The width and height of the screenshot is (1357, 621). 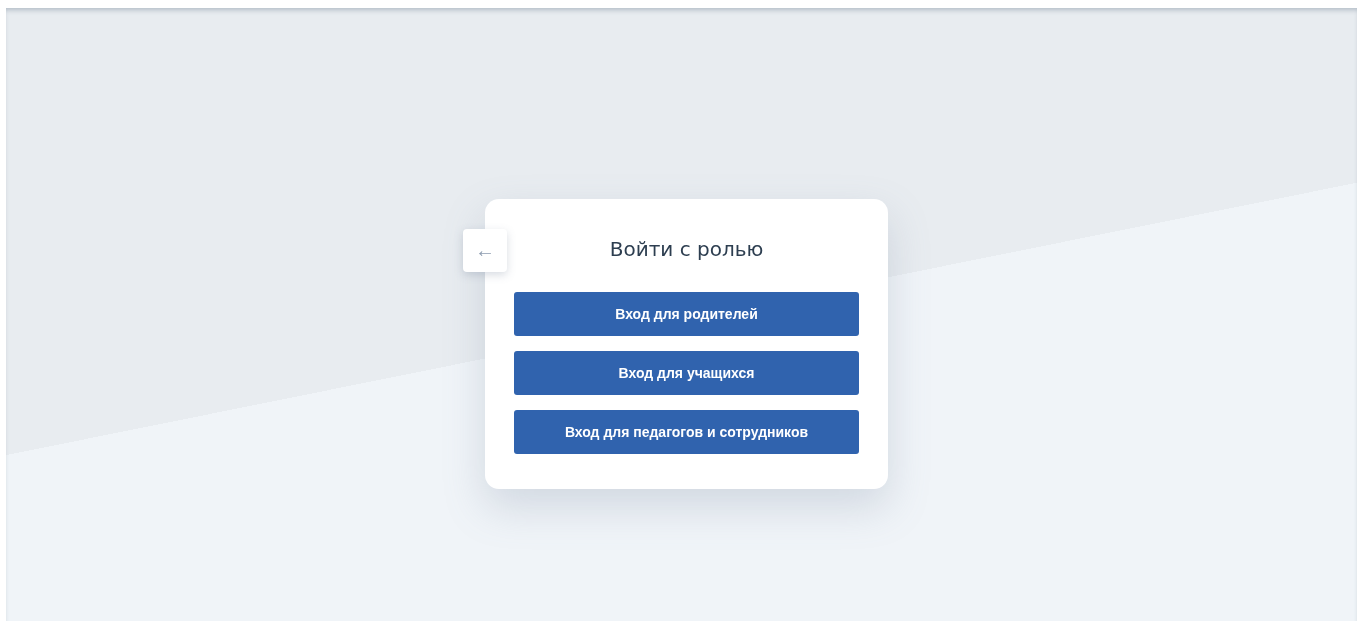 What do you see at coordinates (686, 432) in the screenshot?
I see `role-login-button: Вход для педагогов и сотрудников` at bounding box center [686, 432].